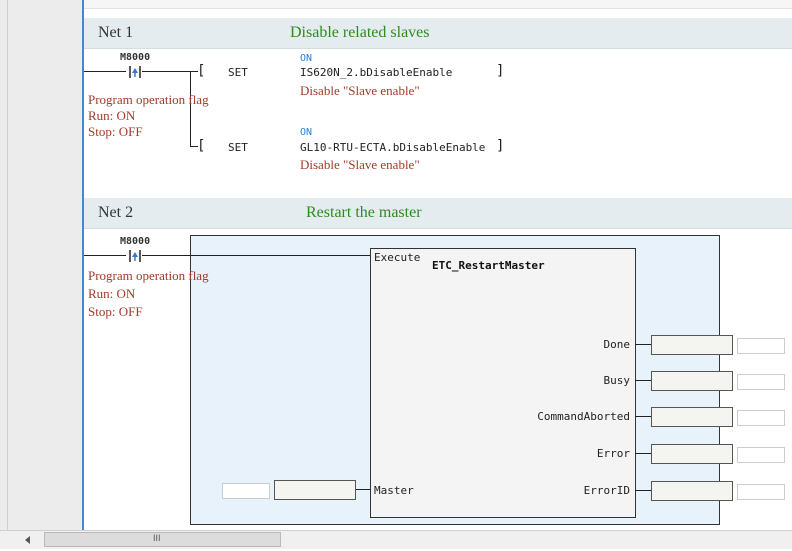  I want to click on fb-name: ETC_RestartMaster, so click(488, 265).